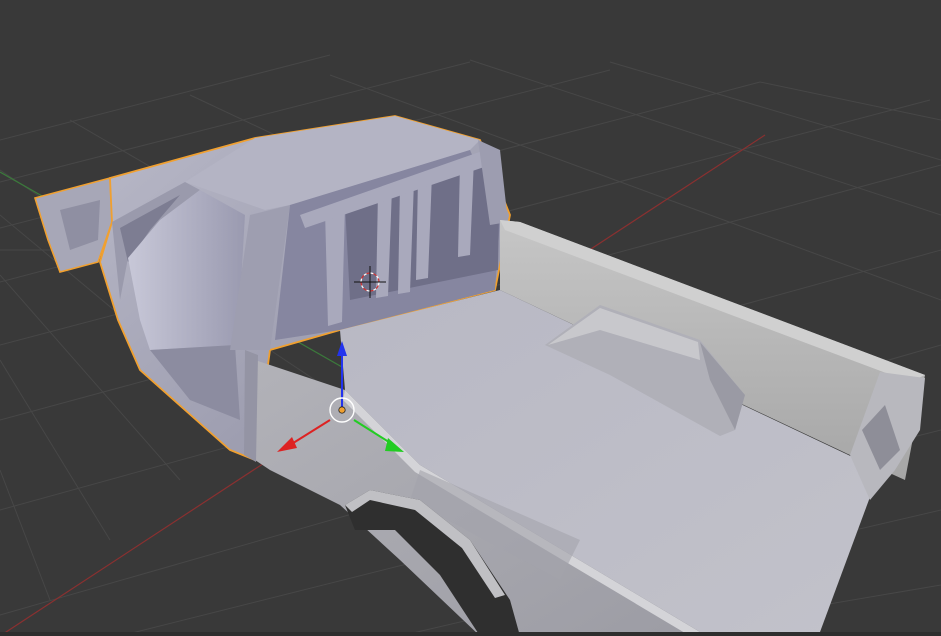 The width and height of the screenshot is (941, 636). Describe the element at coordinates (342, 410) in the screenshot. I see `object-origin-icon` at that location.